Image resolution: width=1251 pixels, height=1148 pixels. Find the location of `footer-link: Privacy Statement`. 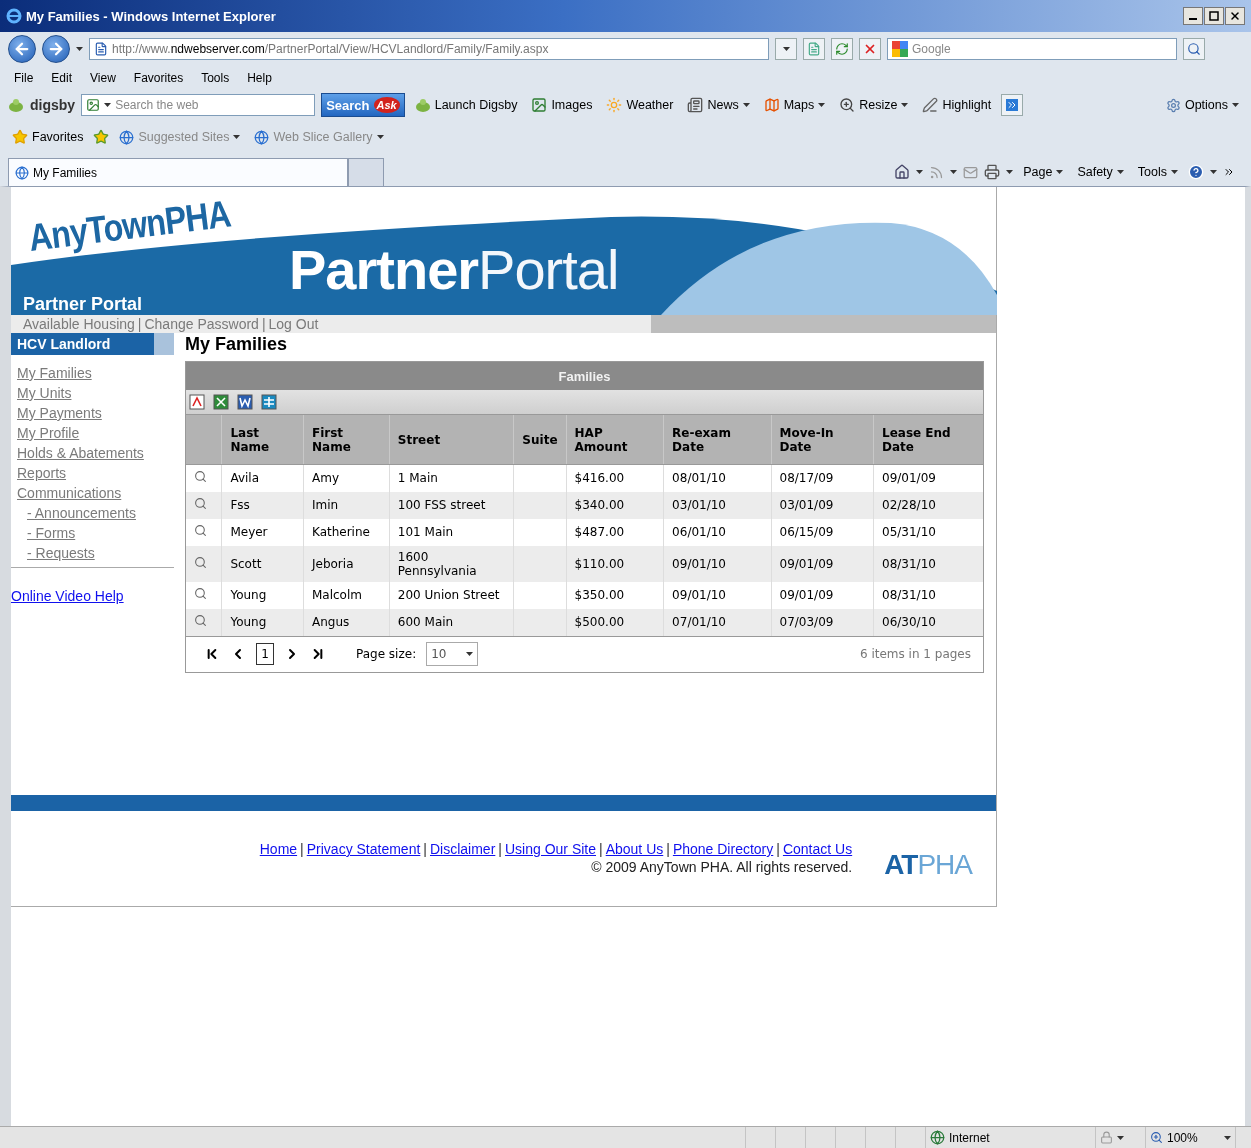

footer-link: Privacy Statement is located at coordinates (363, 849).